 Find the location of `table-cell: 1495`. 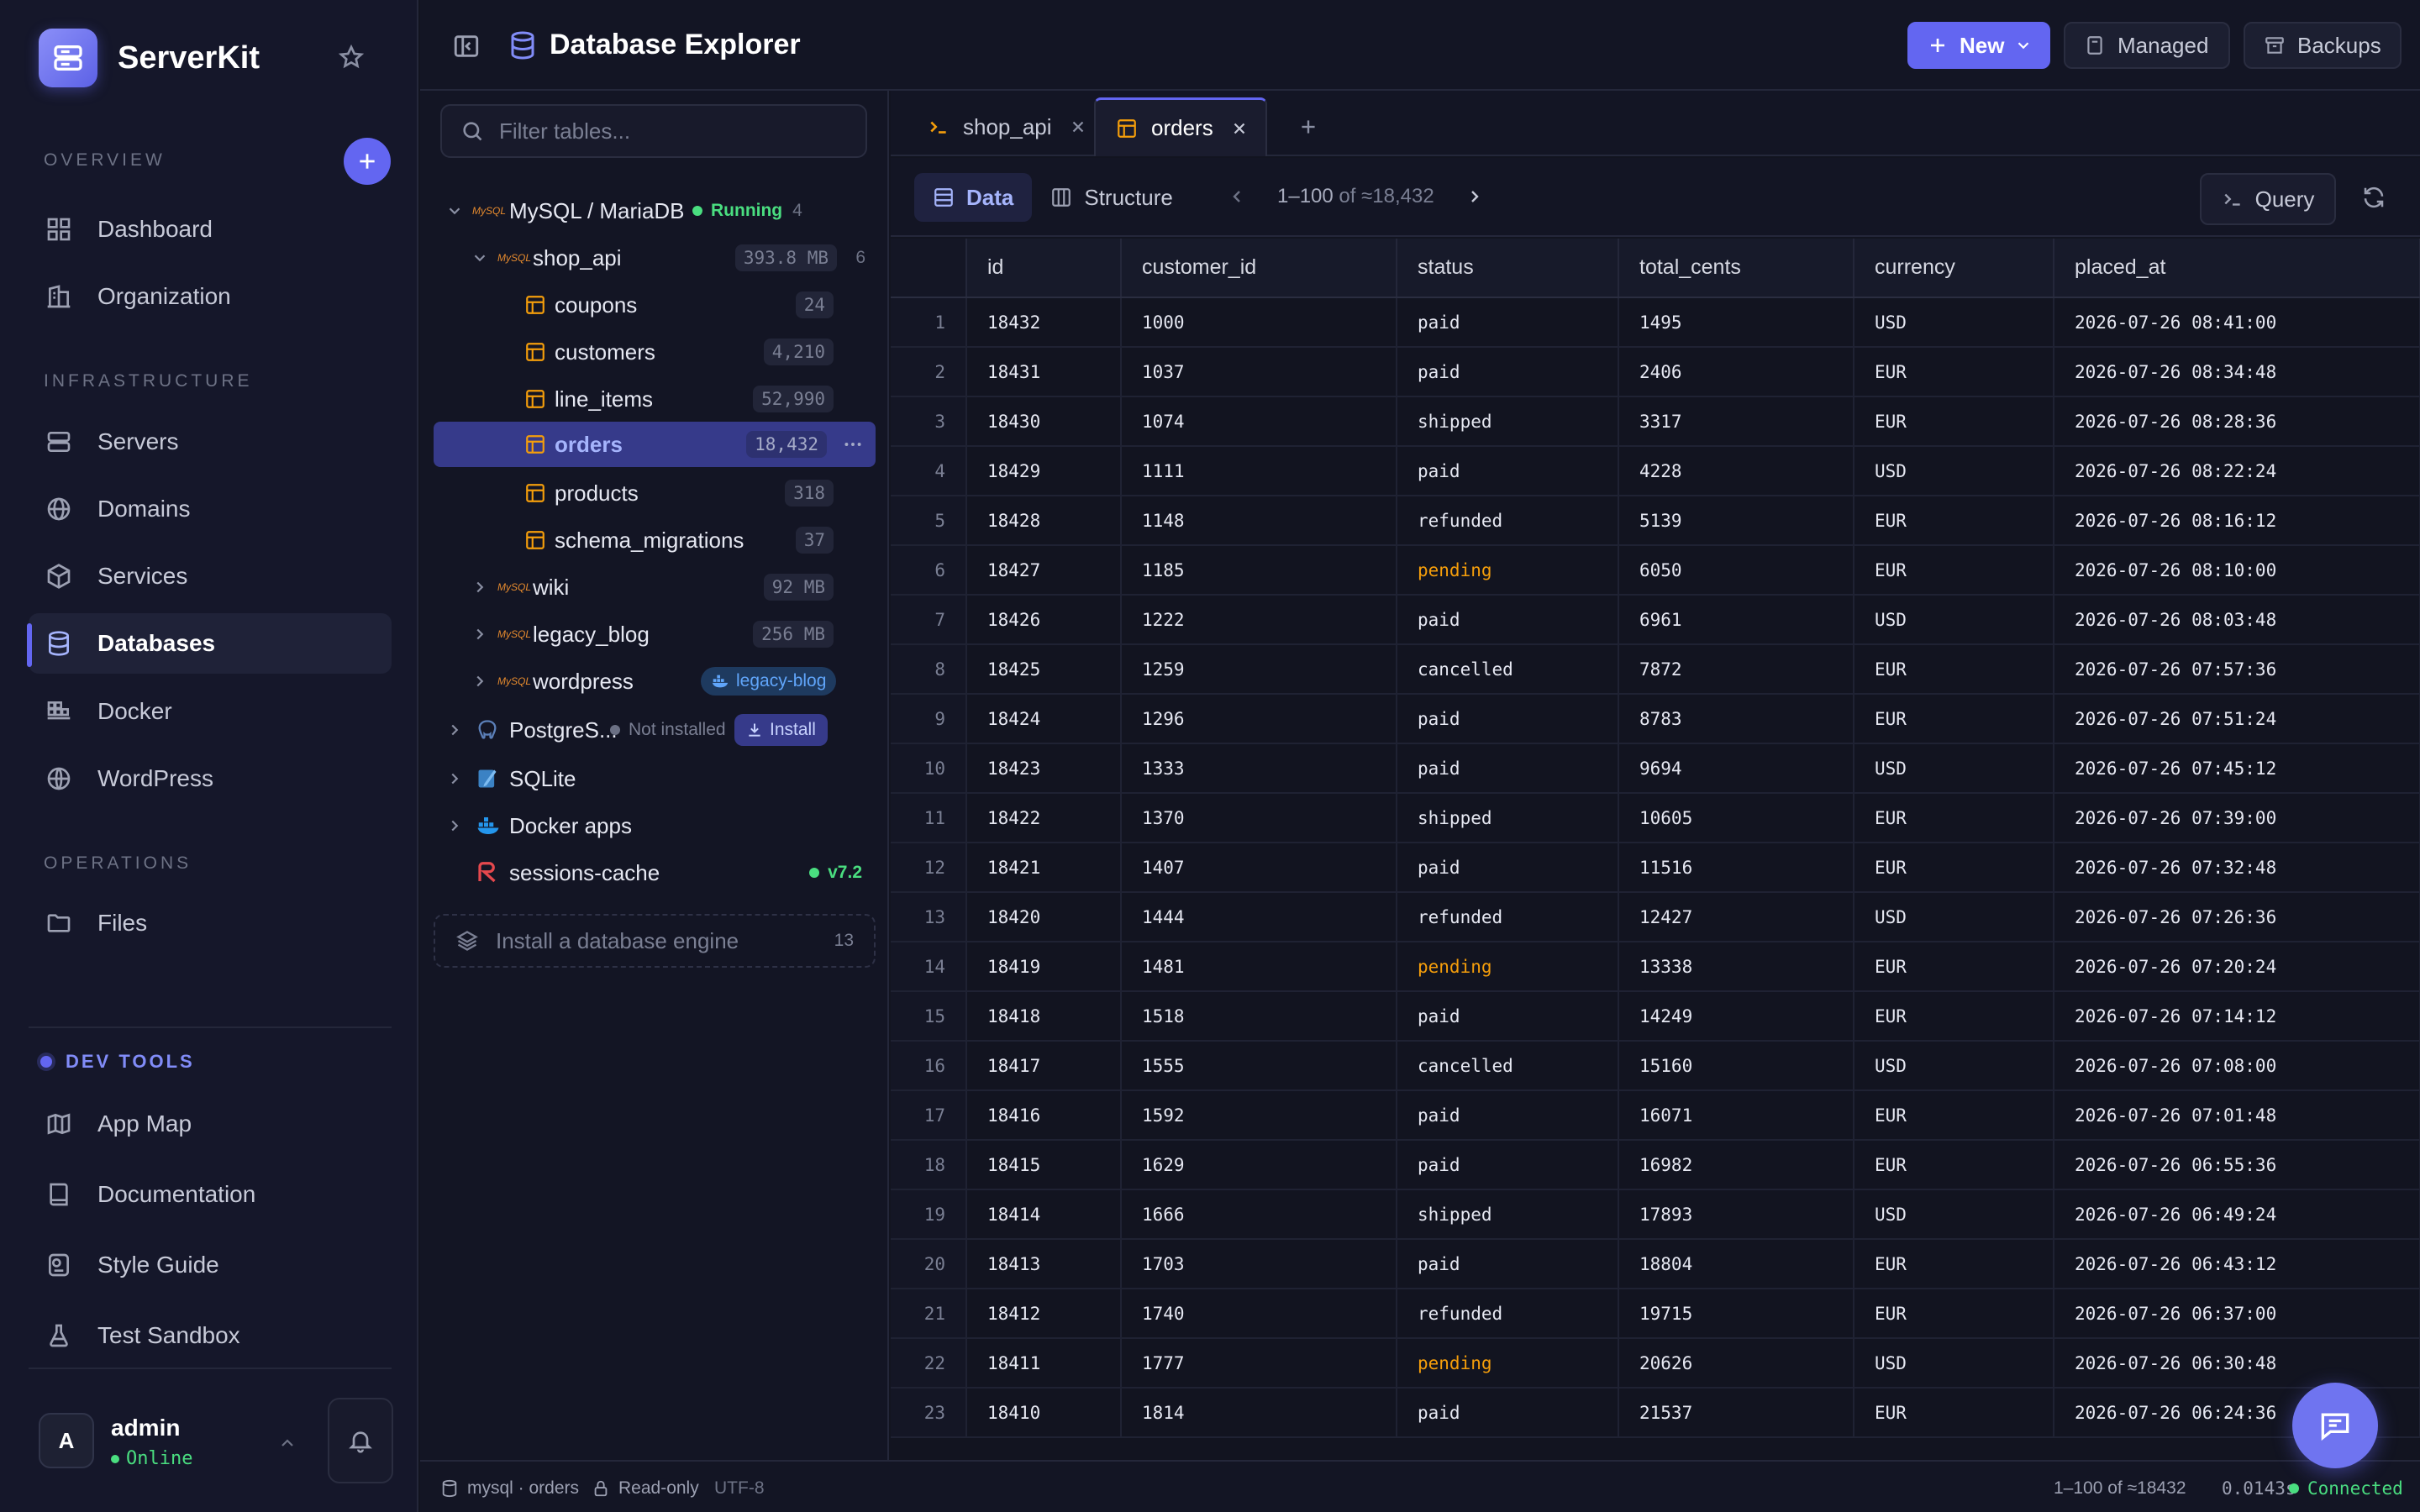

table-cell: 1495 is located at coordinates (1736, 322).